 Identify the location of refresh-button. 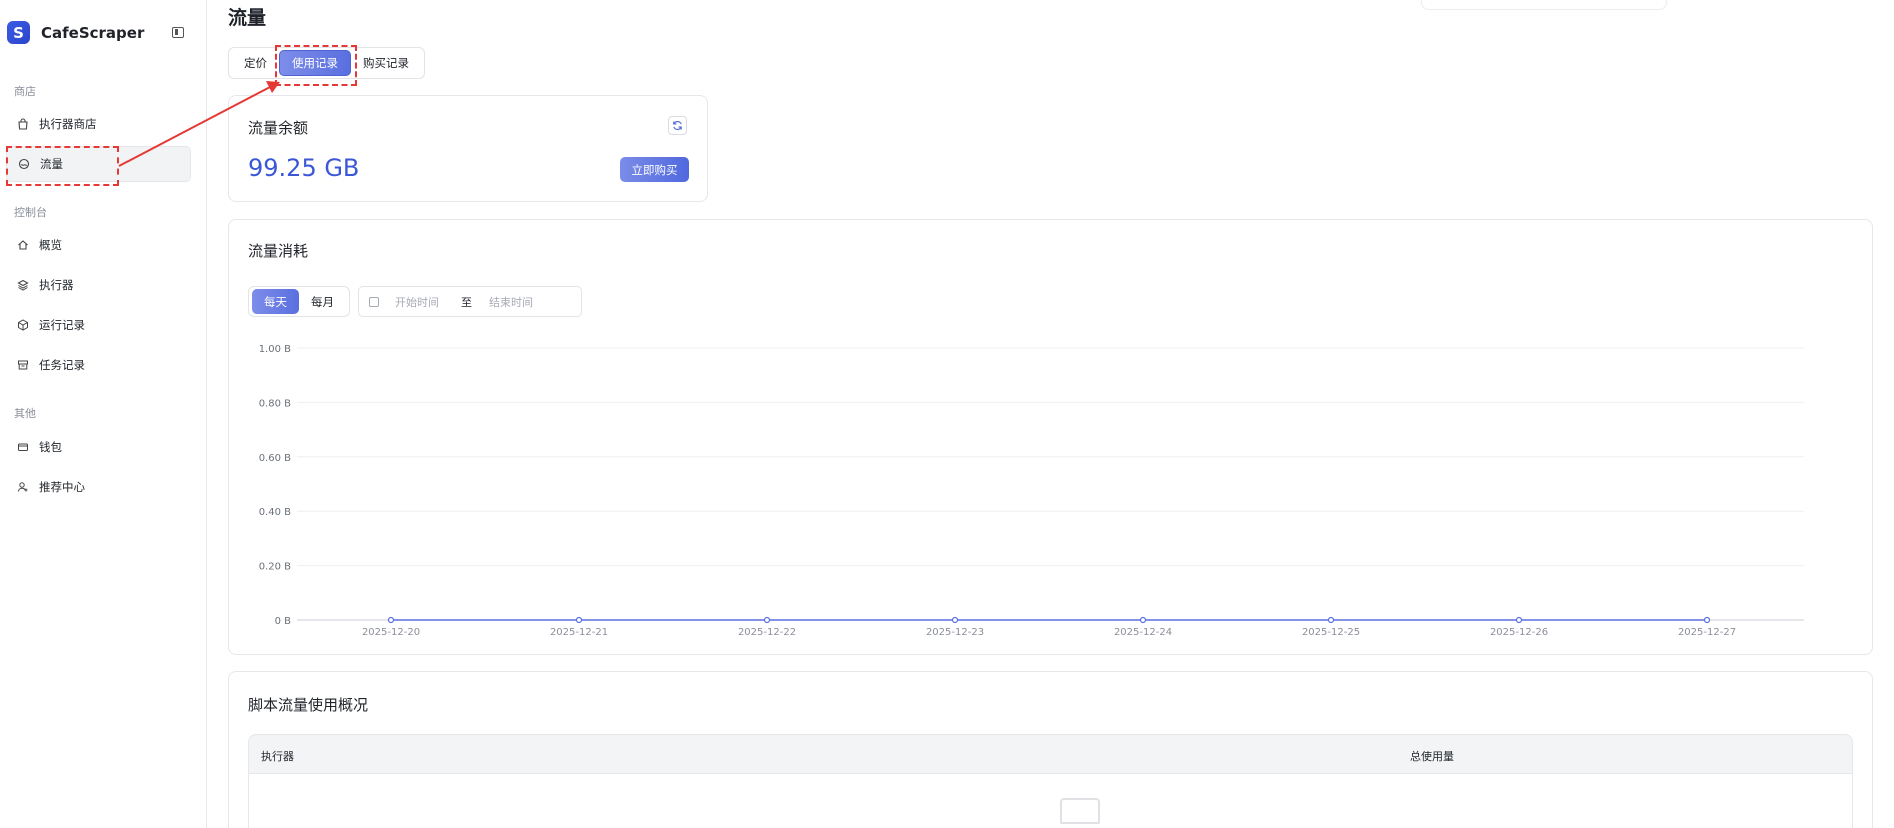
(677, 125).